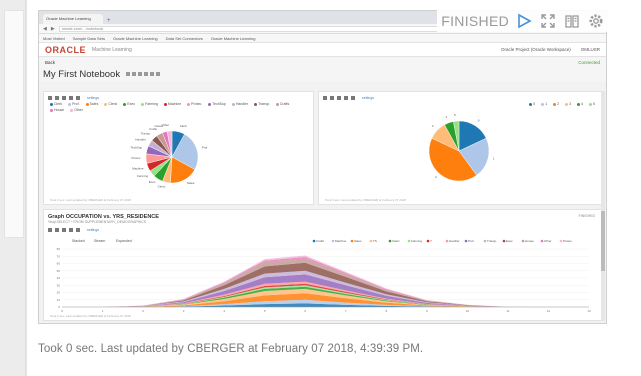 This screenshot has height=376, width=641. What do you see at coordinates (54, 38) in the screenshot?
I see `bookmark-item: Most Visited` at bounding box center [54, 38].